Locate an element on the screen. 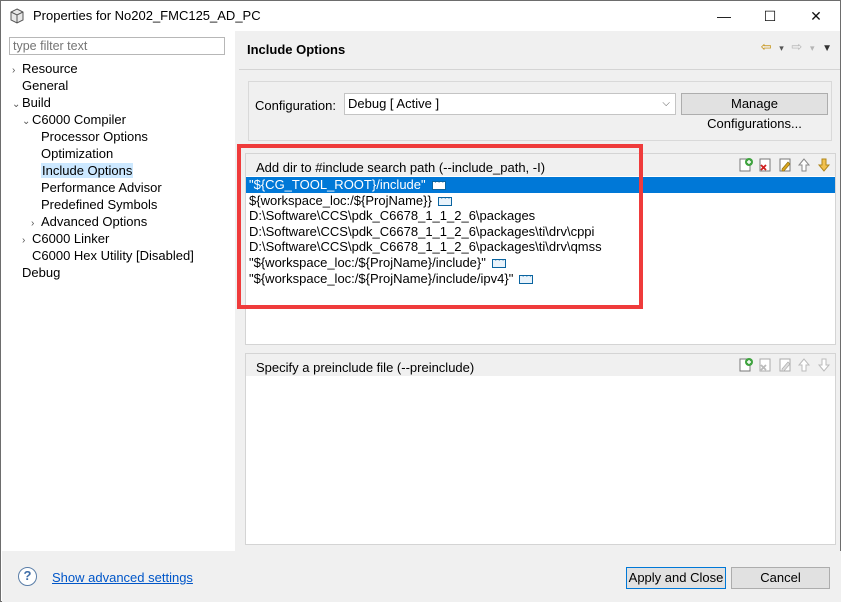 The height and width of the screenshot is (602, 841). annotation-highlight-box is located at coordinates (440, 226).